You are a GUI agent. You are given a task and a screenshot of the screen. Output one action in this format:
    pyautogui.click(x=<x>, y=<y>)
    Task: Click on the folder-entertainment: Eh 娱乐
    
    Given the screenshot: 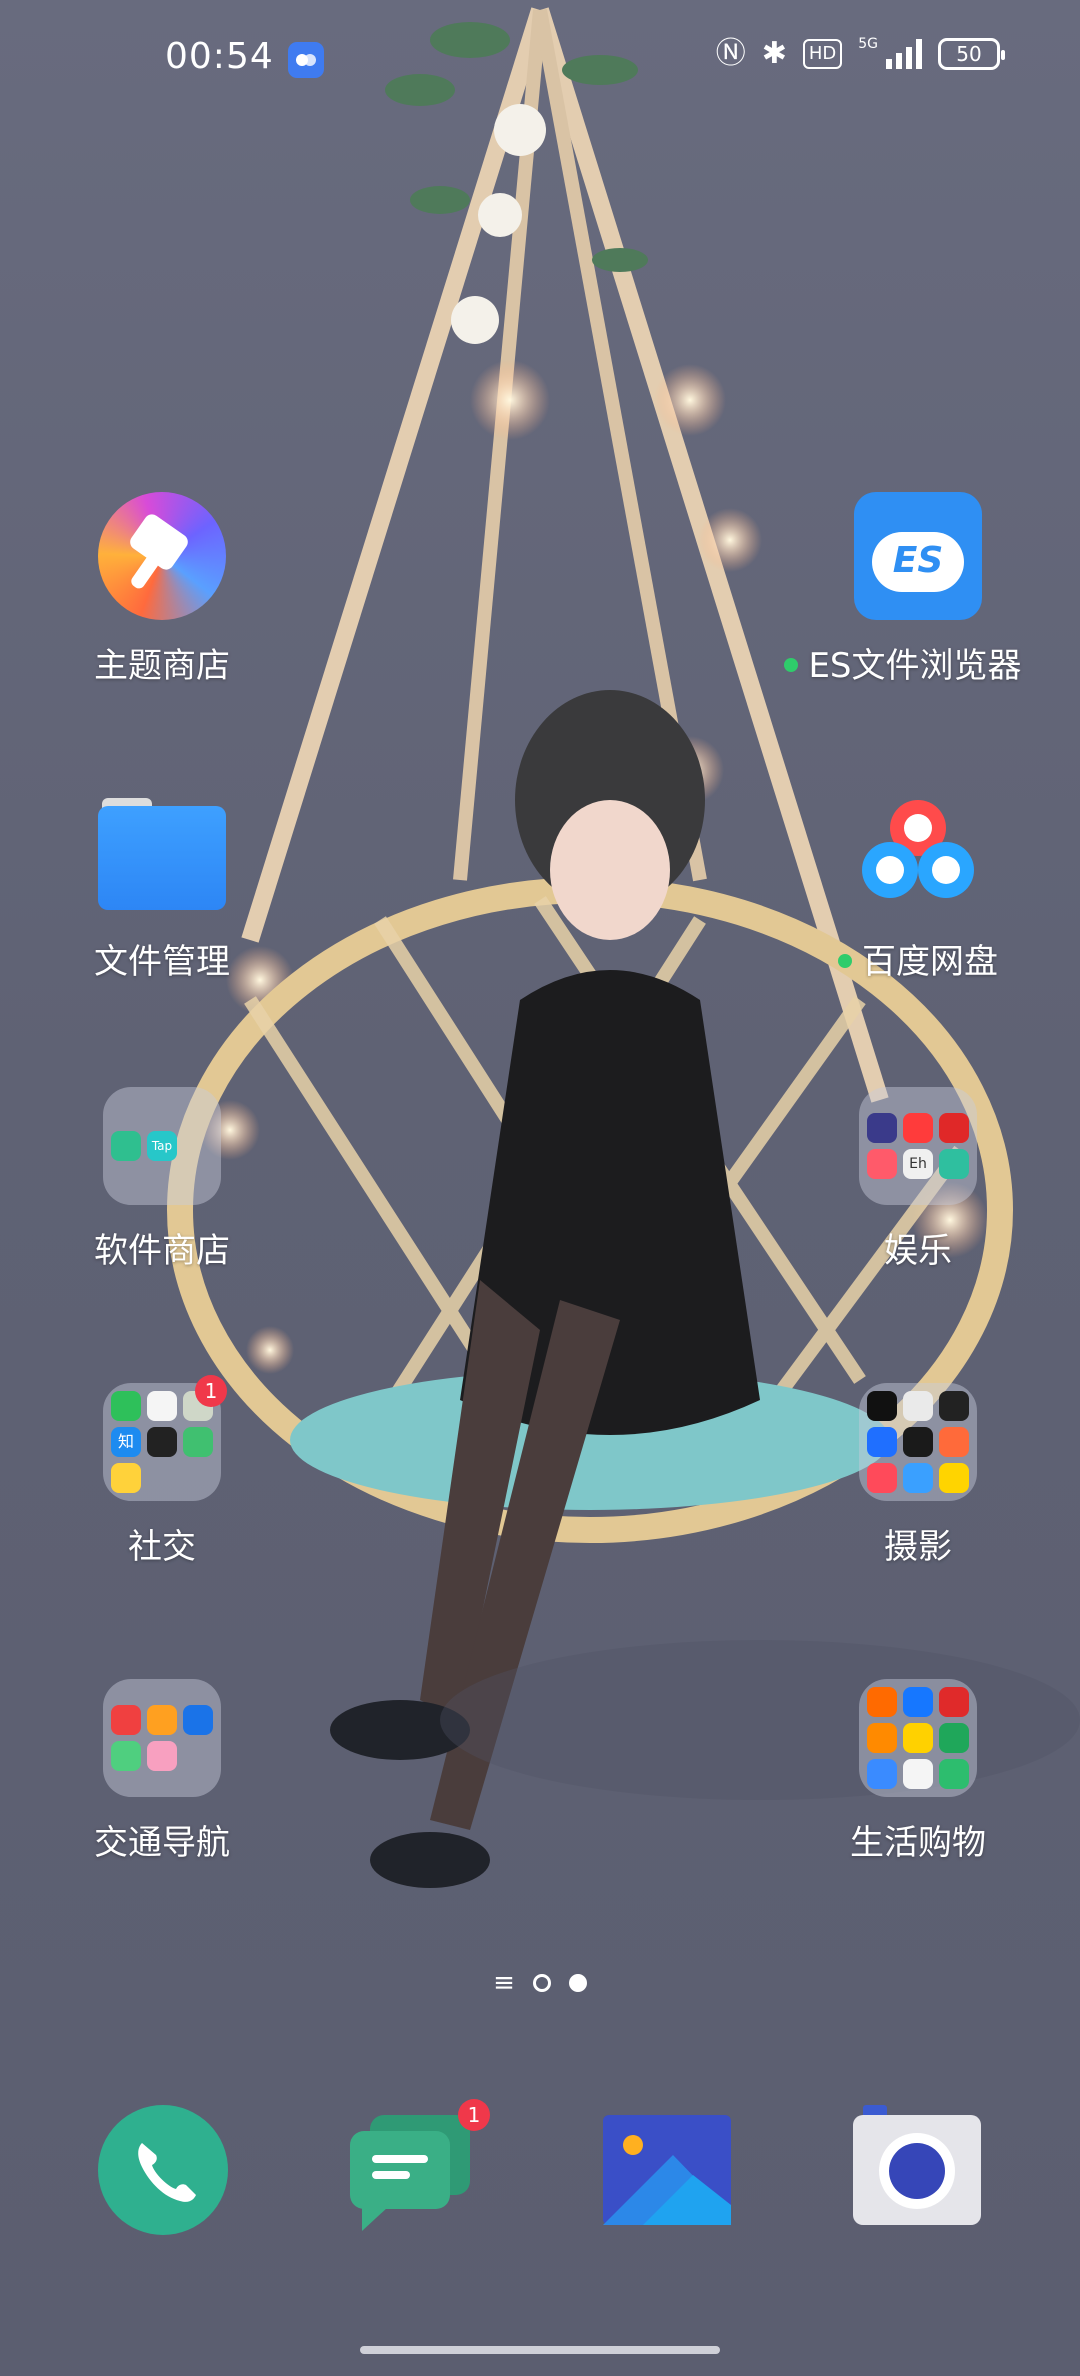 What is the action you would take?
    pyautogui.click(x=918, y=1177)
    